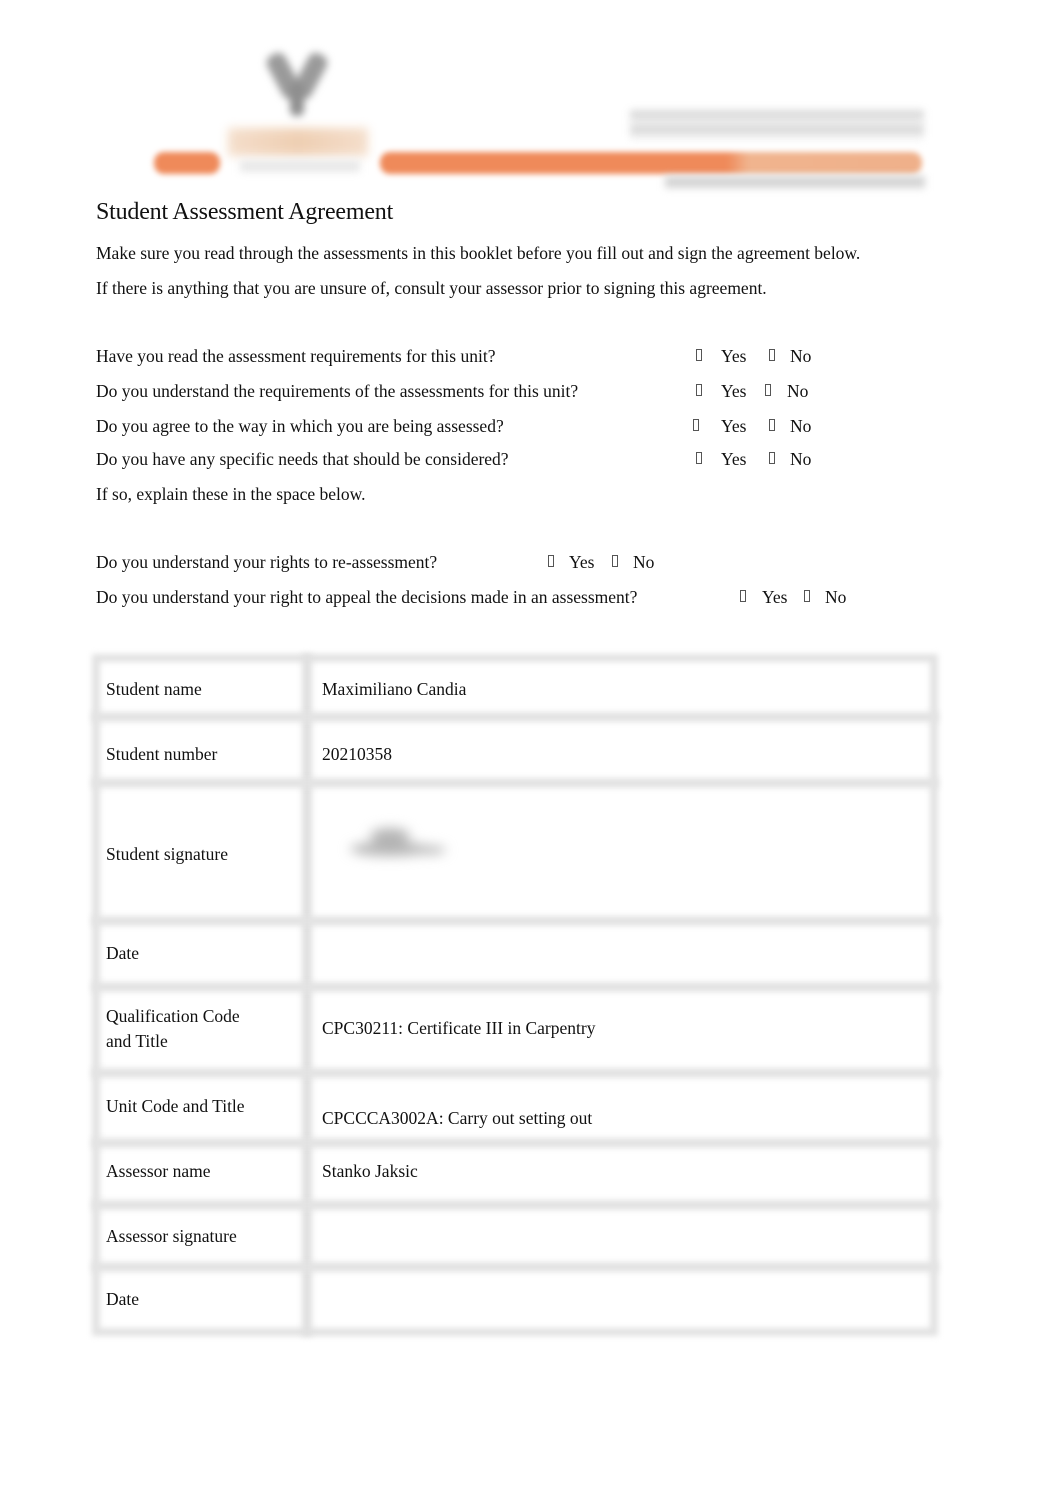  I want to click on logo-wordmark, so click(298, 142).